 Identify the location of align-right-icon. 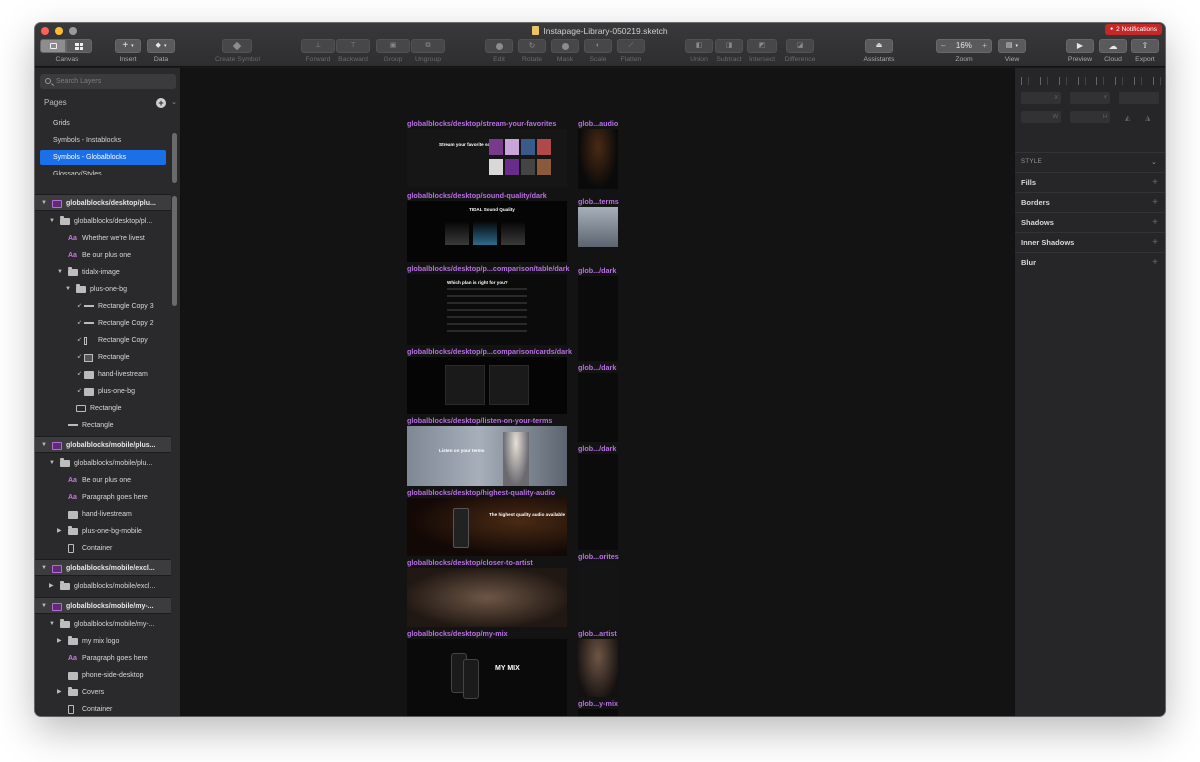
(1062, 81).